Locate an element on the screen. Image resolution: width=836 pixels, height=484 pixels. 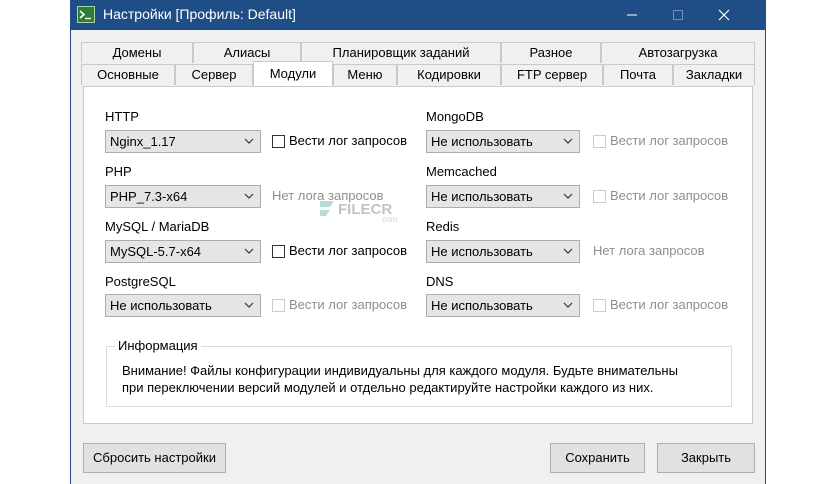
mongodb-label: MongoDB is located at coordinates (455, 116).